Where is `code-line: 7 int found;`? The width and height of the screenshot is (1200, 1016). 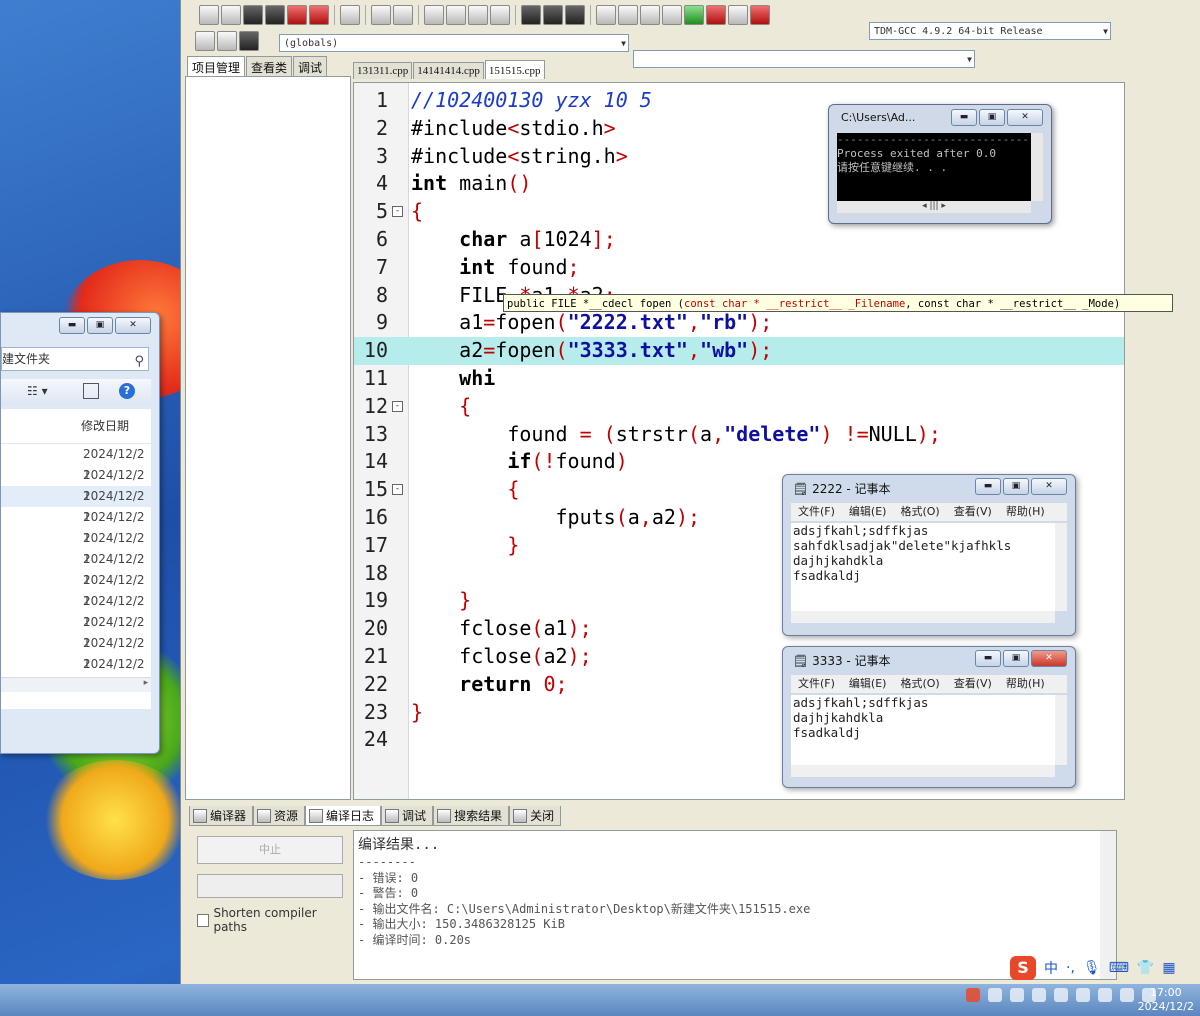
code-line: 7 int found; is located at coordinates (739, 268).